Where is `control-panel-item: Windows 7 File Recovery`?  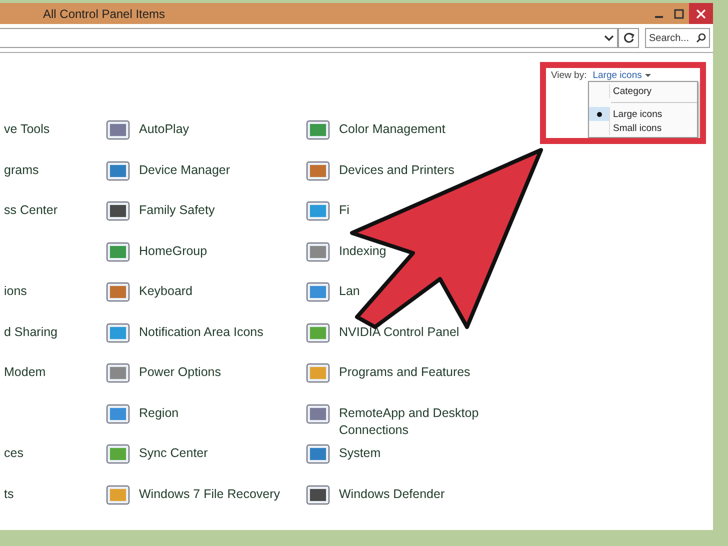
control-panel-item: Windows 7 File Recovery is located at coordinates (209, 494).